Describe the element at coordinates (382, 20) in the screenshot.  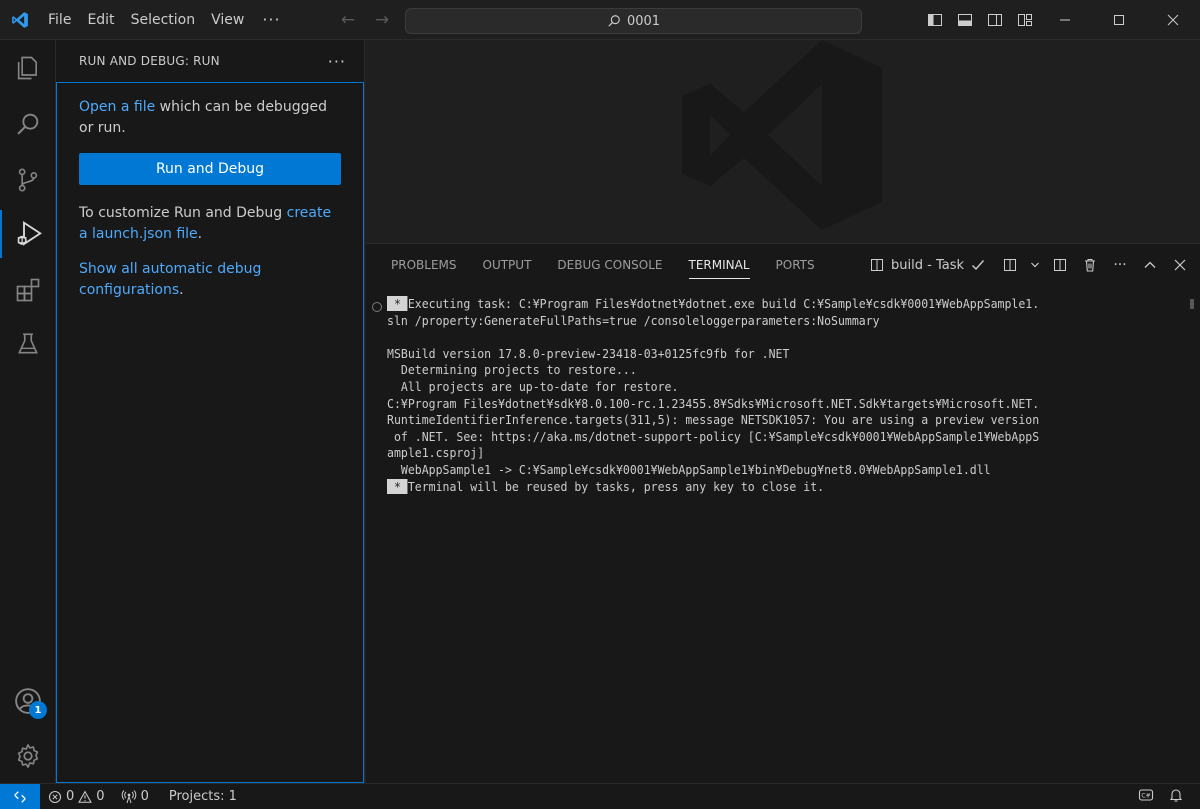
I see `arrow-right-icon: →` at that location.